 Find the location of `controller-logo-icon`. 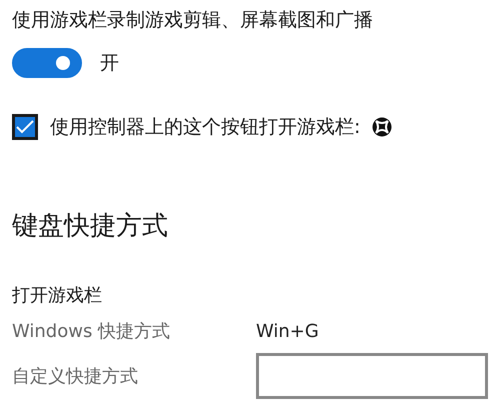

controller-logo-icon is located at coordinates (382, 127).